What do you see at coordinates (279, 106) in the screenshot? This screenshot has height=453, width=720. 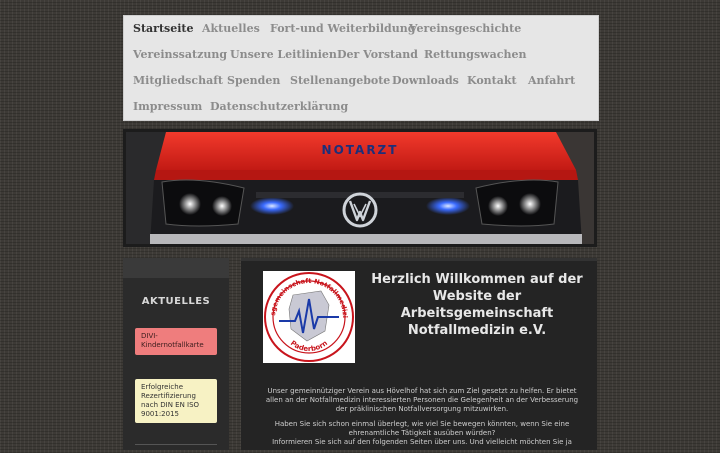 I see `nav-datenschutzerklaerung: Datenschutzerklärung` at bounding box center [279, 106].